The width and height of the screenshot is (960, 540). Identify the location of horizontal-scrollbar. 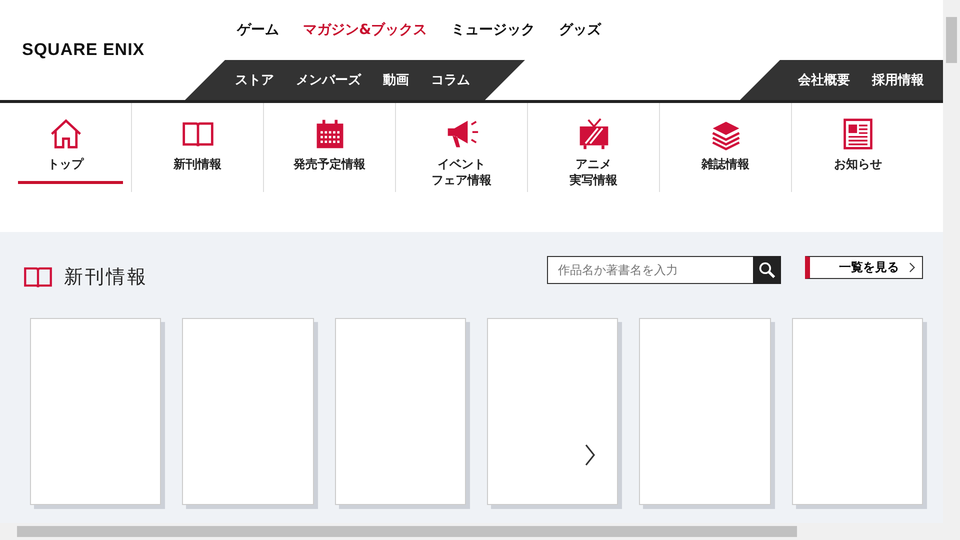
(471, 531).